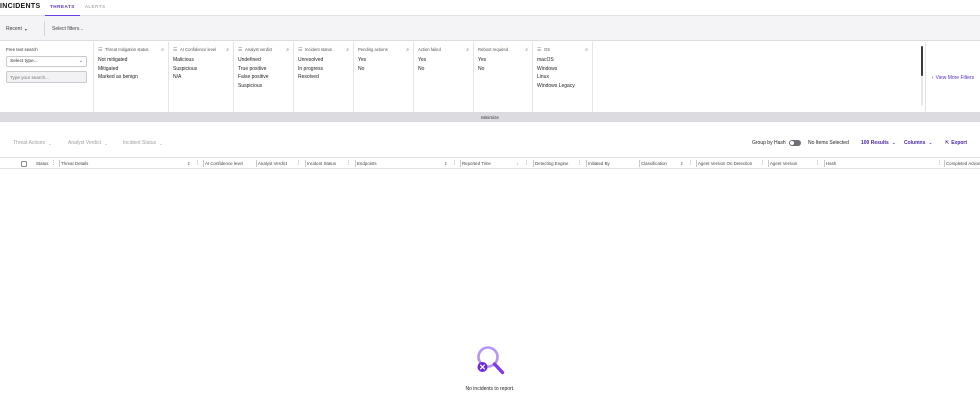 The width and height of the screenshot is (980, 401). I want to click on view-more-filters-button: ‹ View More Filters, so click(952, 77).